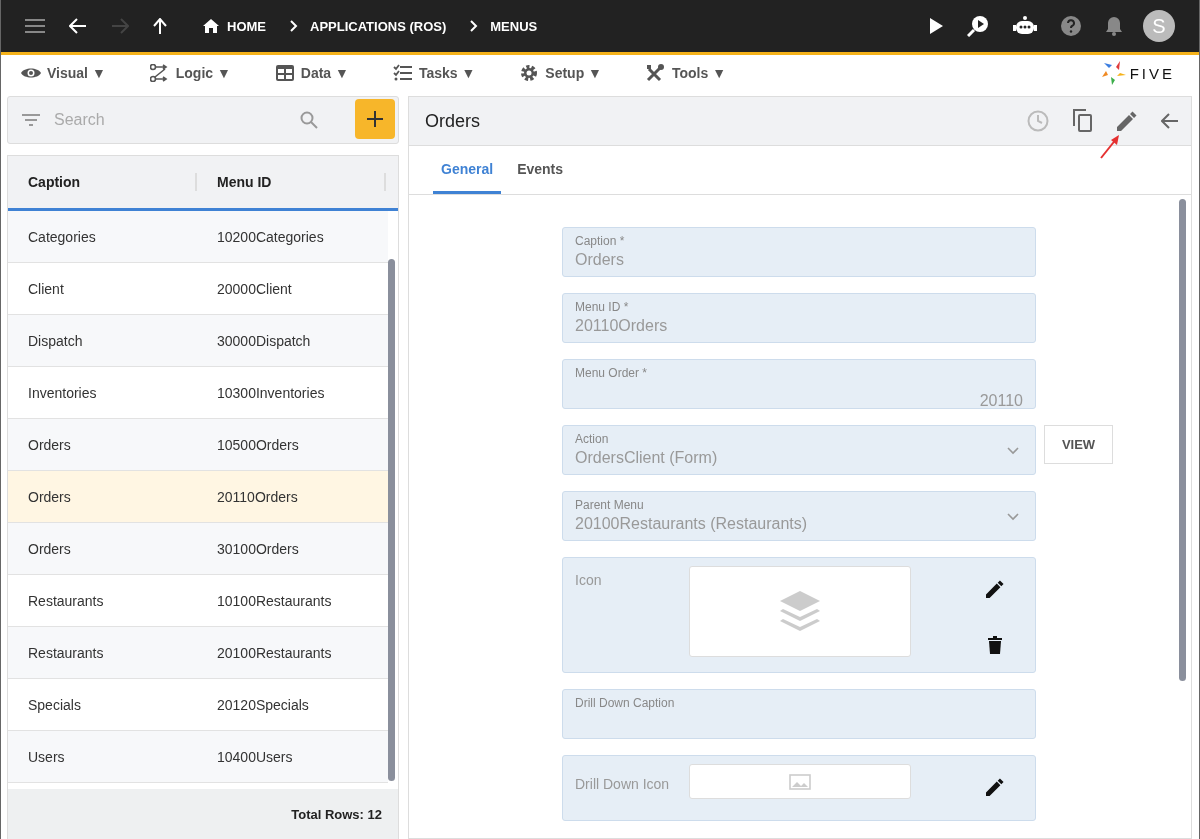 The width and height of the screenshot is (1200, 839). What do you see at coordinates (62, 236) in the screenshot?
I see `table-cell-text: Categories` at bounding box center [62, 236].